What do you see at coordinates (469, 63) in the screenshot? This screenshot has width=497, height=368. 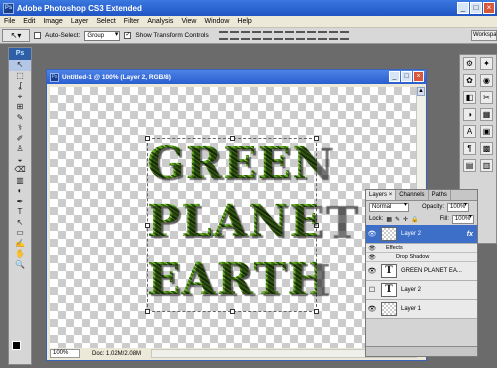 I see `dock-icon-navigator: ⚙` at bounding box center [469, 63].